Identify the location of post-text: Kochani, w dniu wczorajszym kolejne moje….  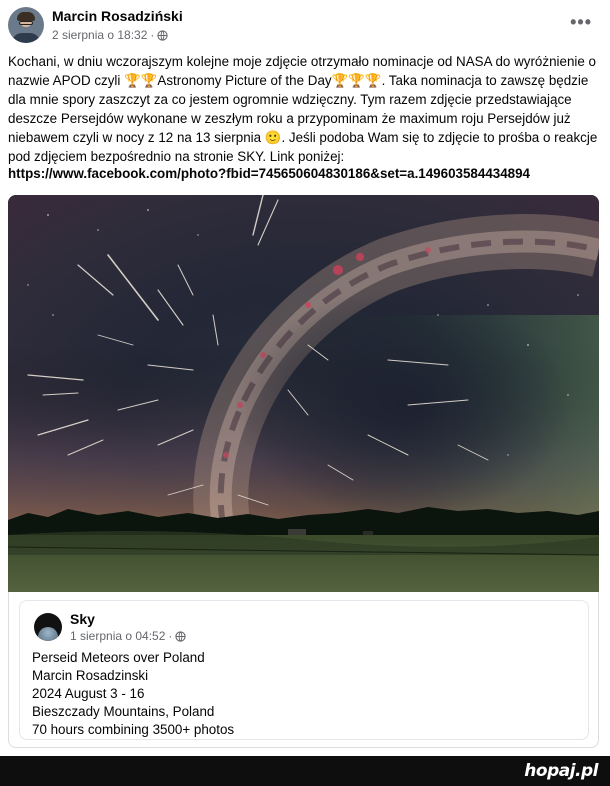
(303, 109).